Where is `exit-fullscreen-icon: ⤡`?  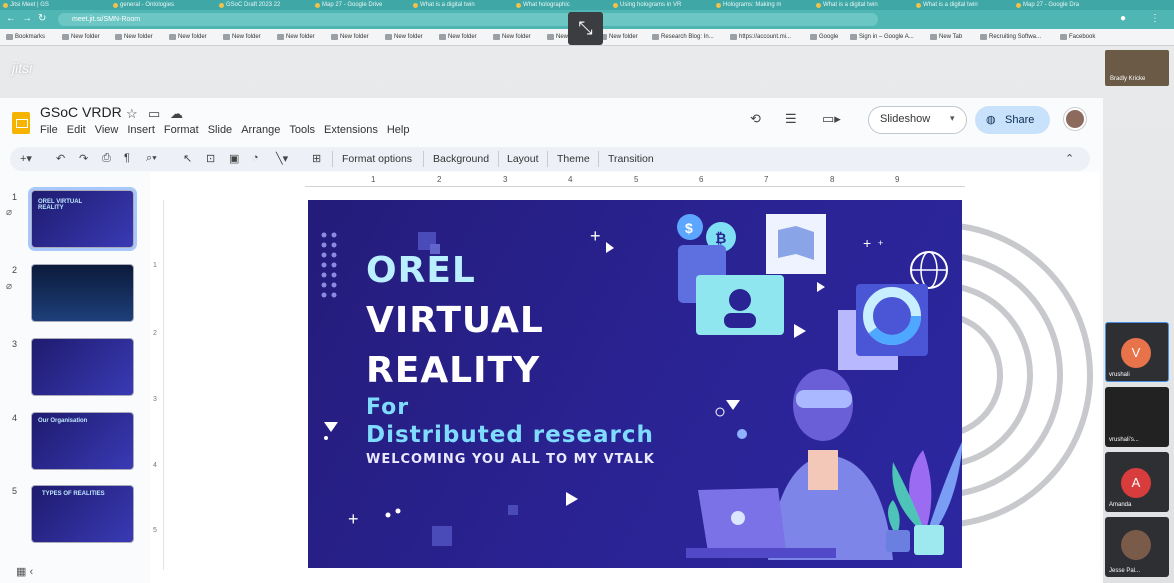
exit-fullscreen-icon: ⤡ is located at coordinates (585, 28).